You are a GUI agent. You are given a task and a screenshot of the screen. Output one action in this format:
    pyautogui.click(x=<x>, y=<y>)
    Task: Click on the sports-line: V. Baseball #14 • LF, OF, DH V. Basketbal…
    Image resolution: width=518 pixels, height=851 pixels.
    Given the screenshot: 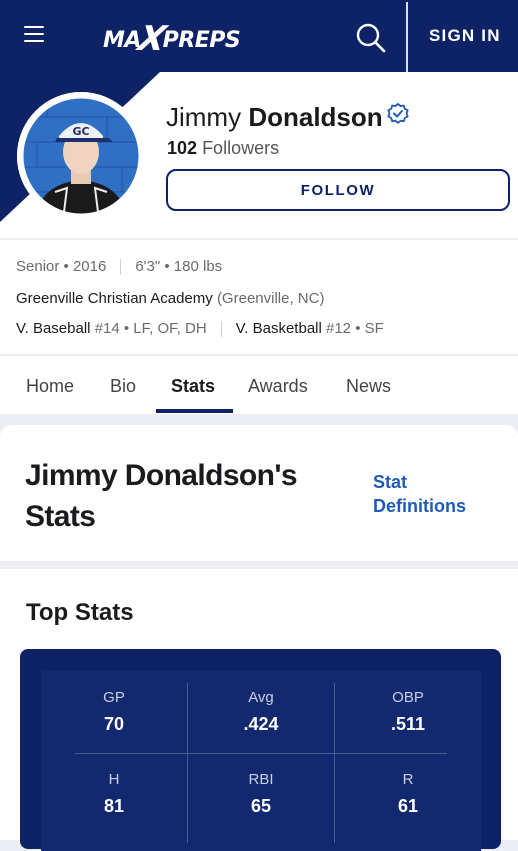 What is the action you would take?
    pyautogui.click(x=200, y=329)
    